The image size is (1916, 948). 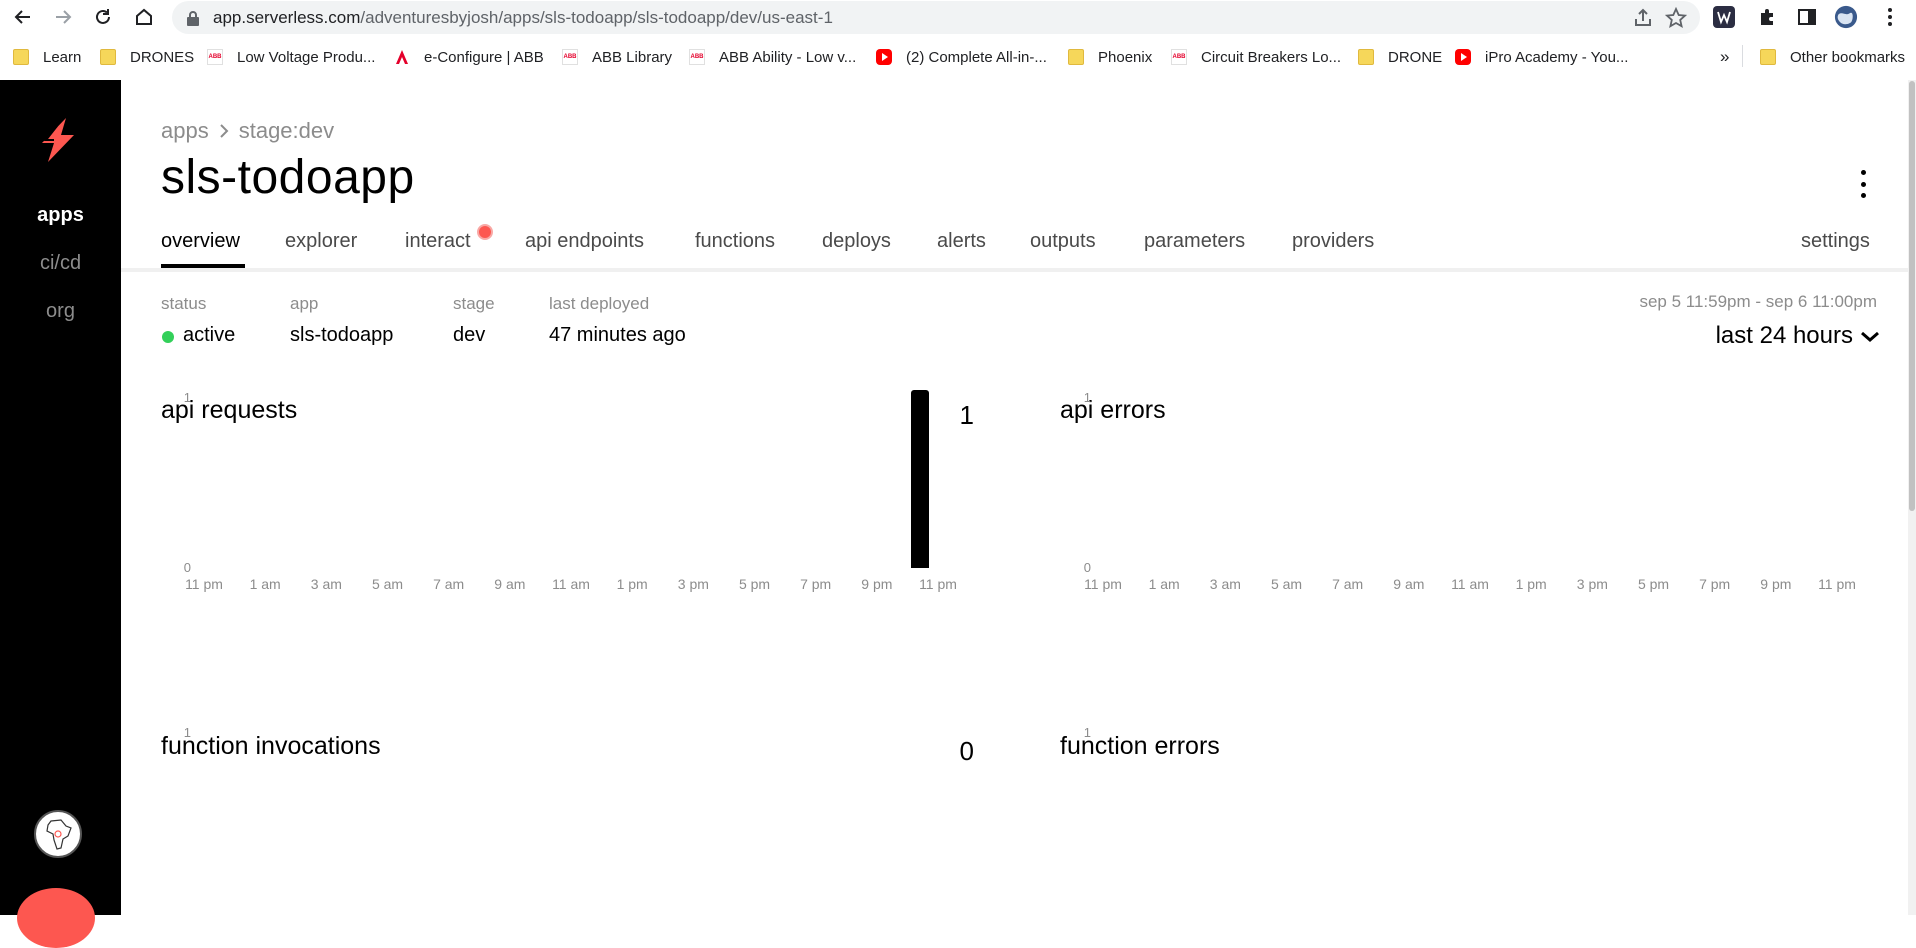 What do you see at coordinates (816, 584) in the screenshot?
I see `x-tick-label: 7 pm` at bounding box center [816, 584].